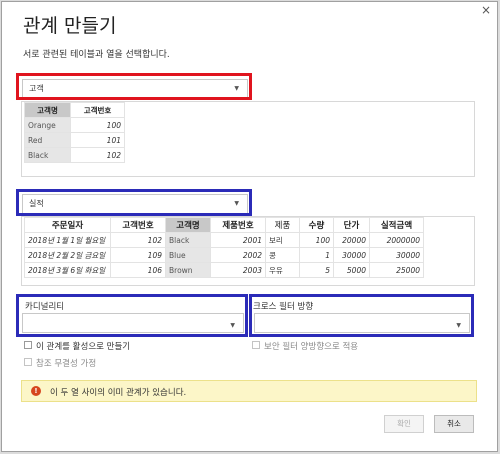 The width and height of the screenshot is (500, 454). I want to click on table1-cell: Red, so click(47, 140).